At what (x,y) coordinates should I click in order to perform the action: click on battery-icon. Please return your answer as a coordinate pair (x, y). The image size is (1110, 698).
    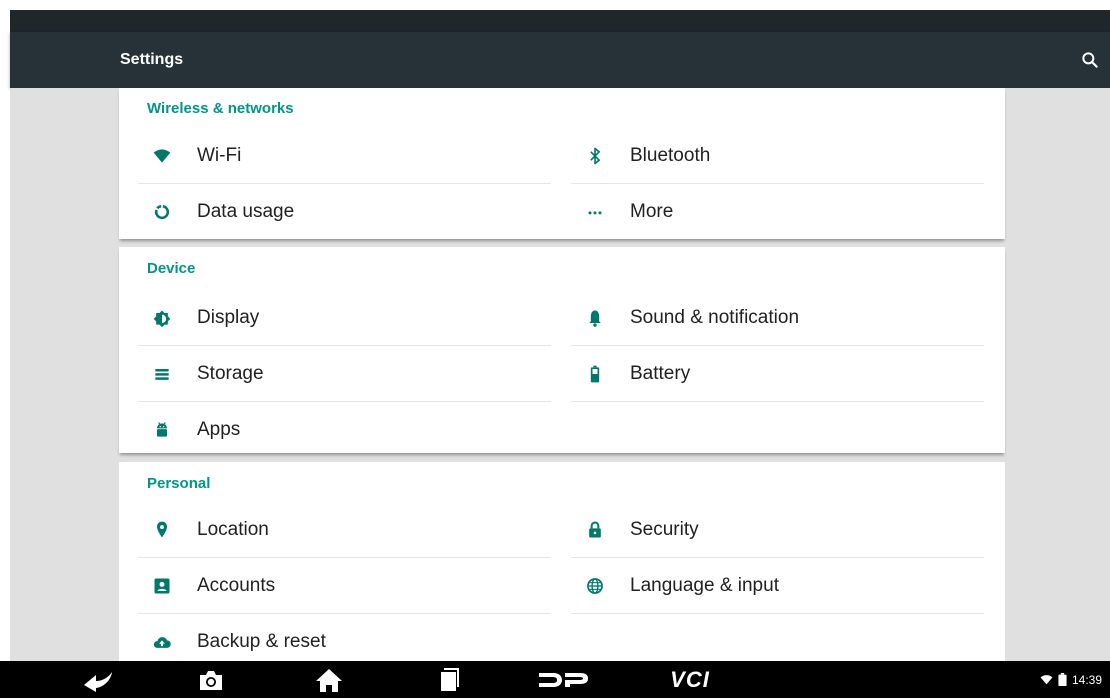
    Looking at the image, I should click on (595, 374).